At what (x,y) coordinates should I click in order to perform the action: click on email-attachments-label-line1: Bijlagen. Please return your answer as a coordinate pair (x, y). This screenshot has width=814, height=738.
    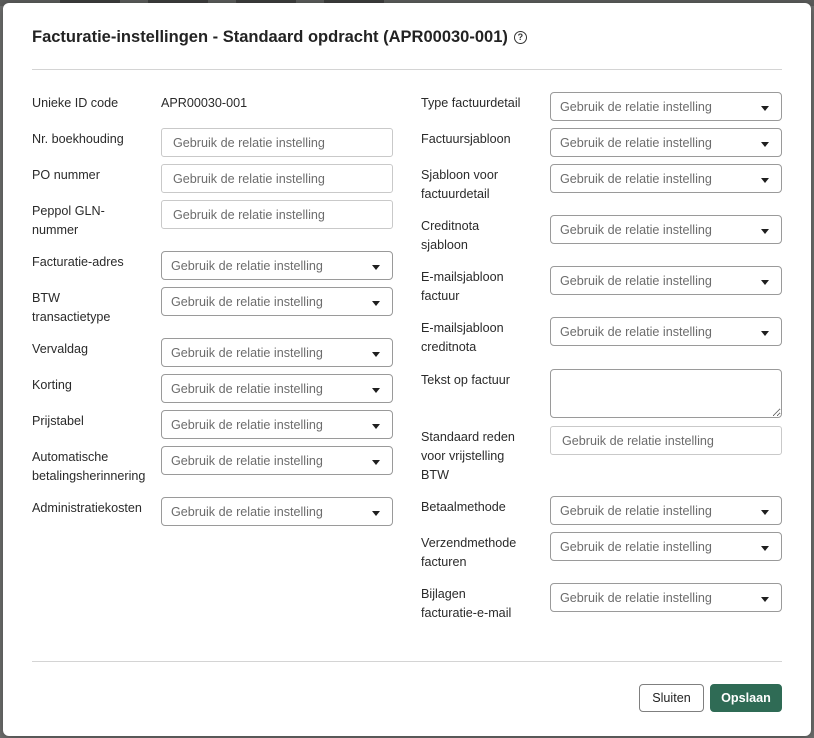
    Looking at the image, I should click on (443, 594).